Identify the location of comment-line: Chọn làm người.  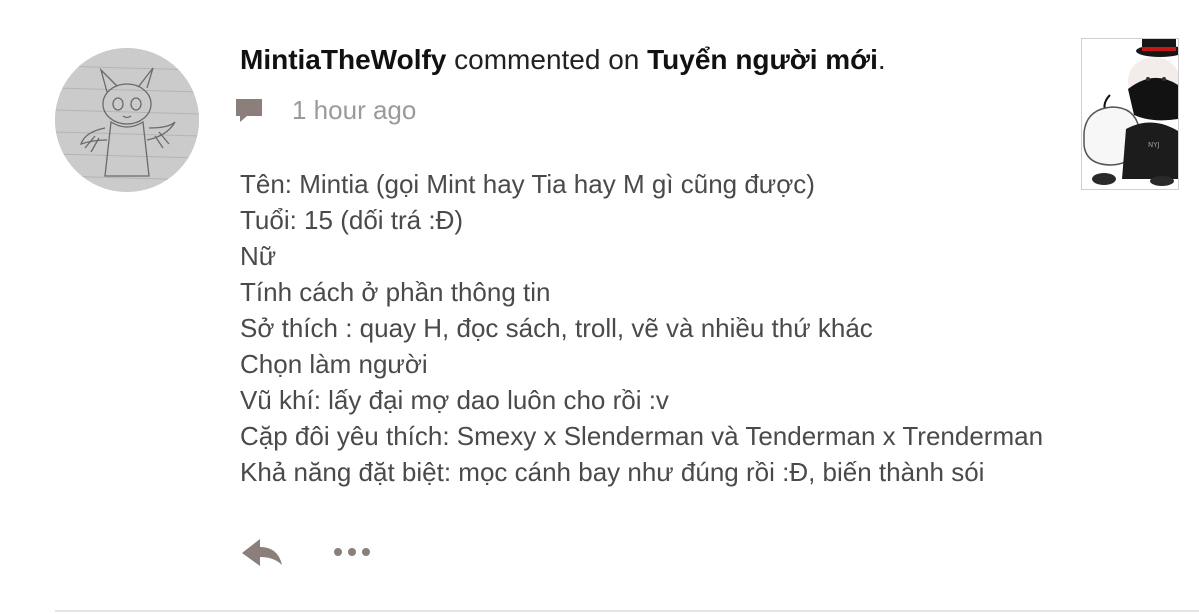
(334, 364).